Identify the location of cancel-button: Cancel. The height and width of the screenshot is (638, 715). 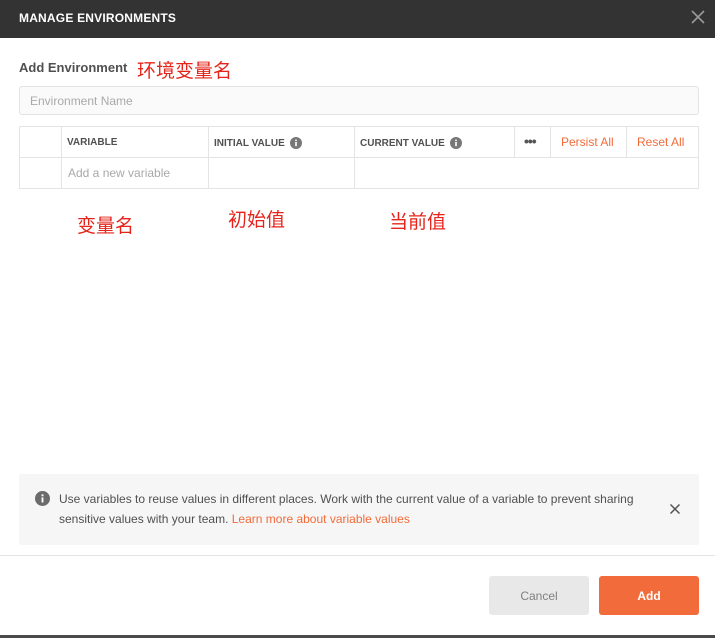
(539, 595).